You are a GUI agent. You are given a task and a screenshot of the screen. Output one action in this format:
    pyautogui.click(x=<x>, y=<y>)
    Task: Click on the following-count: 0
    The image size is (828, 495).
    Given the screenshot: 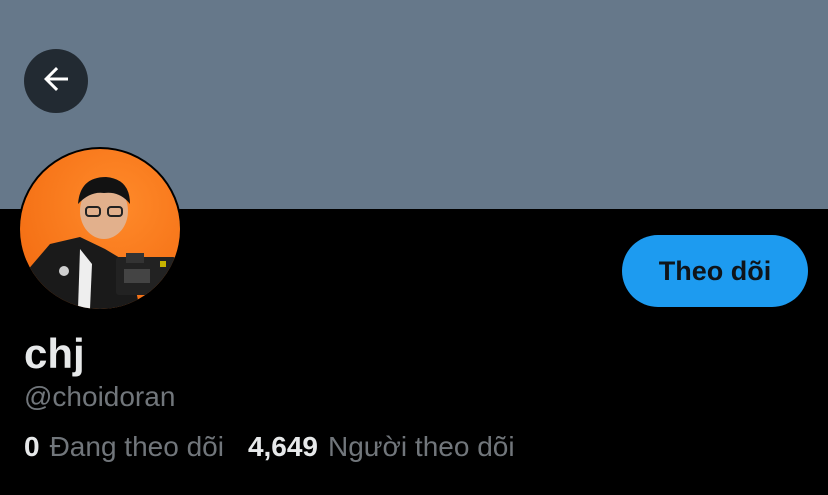 What is the action you would take?
    pyautogui.click(x=32, y=446)
    